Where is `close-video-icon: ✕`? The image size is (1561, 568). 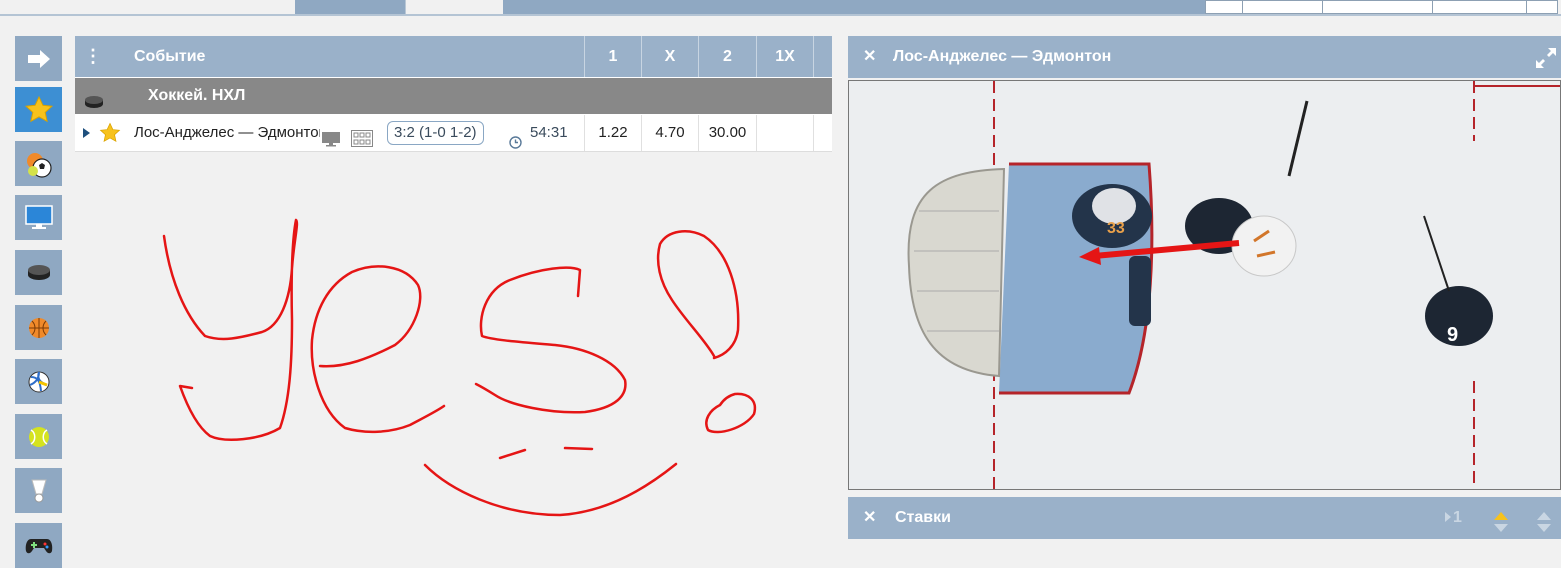 close-video-icon: ✕ is located at coordinates (869, 57).